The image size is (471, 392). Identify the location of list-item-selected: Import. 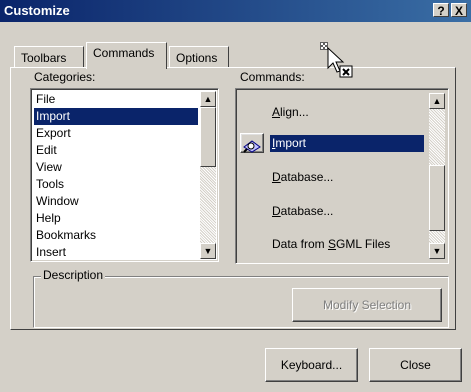
(116, 116).